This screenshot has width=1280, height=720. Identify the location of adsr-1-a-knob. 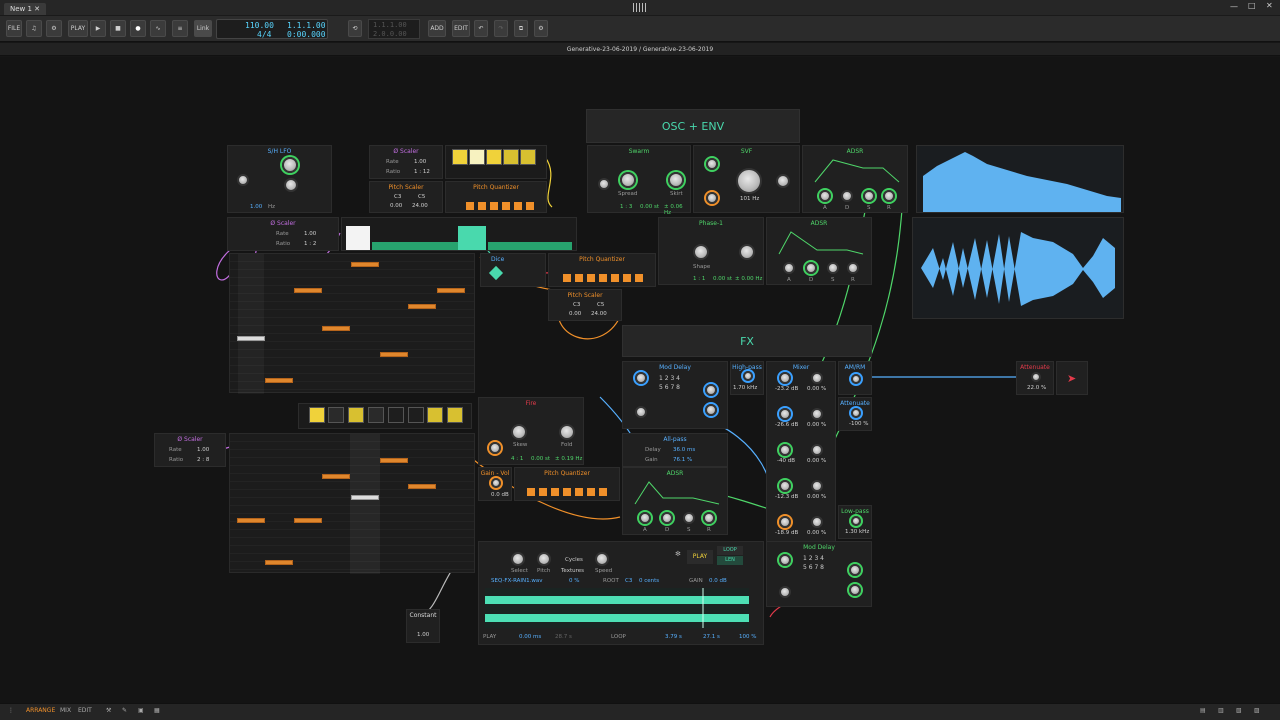
(825, 196).